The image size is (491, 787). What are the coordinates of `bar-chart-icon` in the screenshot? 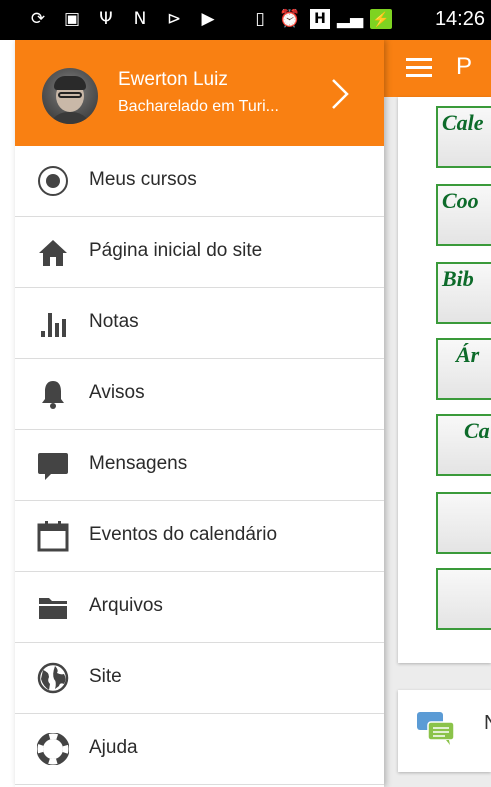 It's located at (53, 325).